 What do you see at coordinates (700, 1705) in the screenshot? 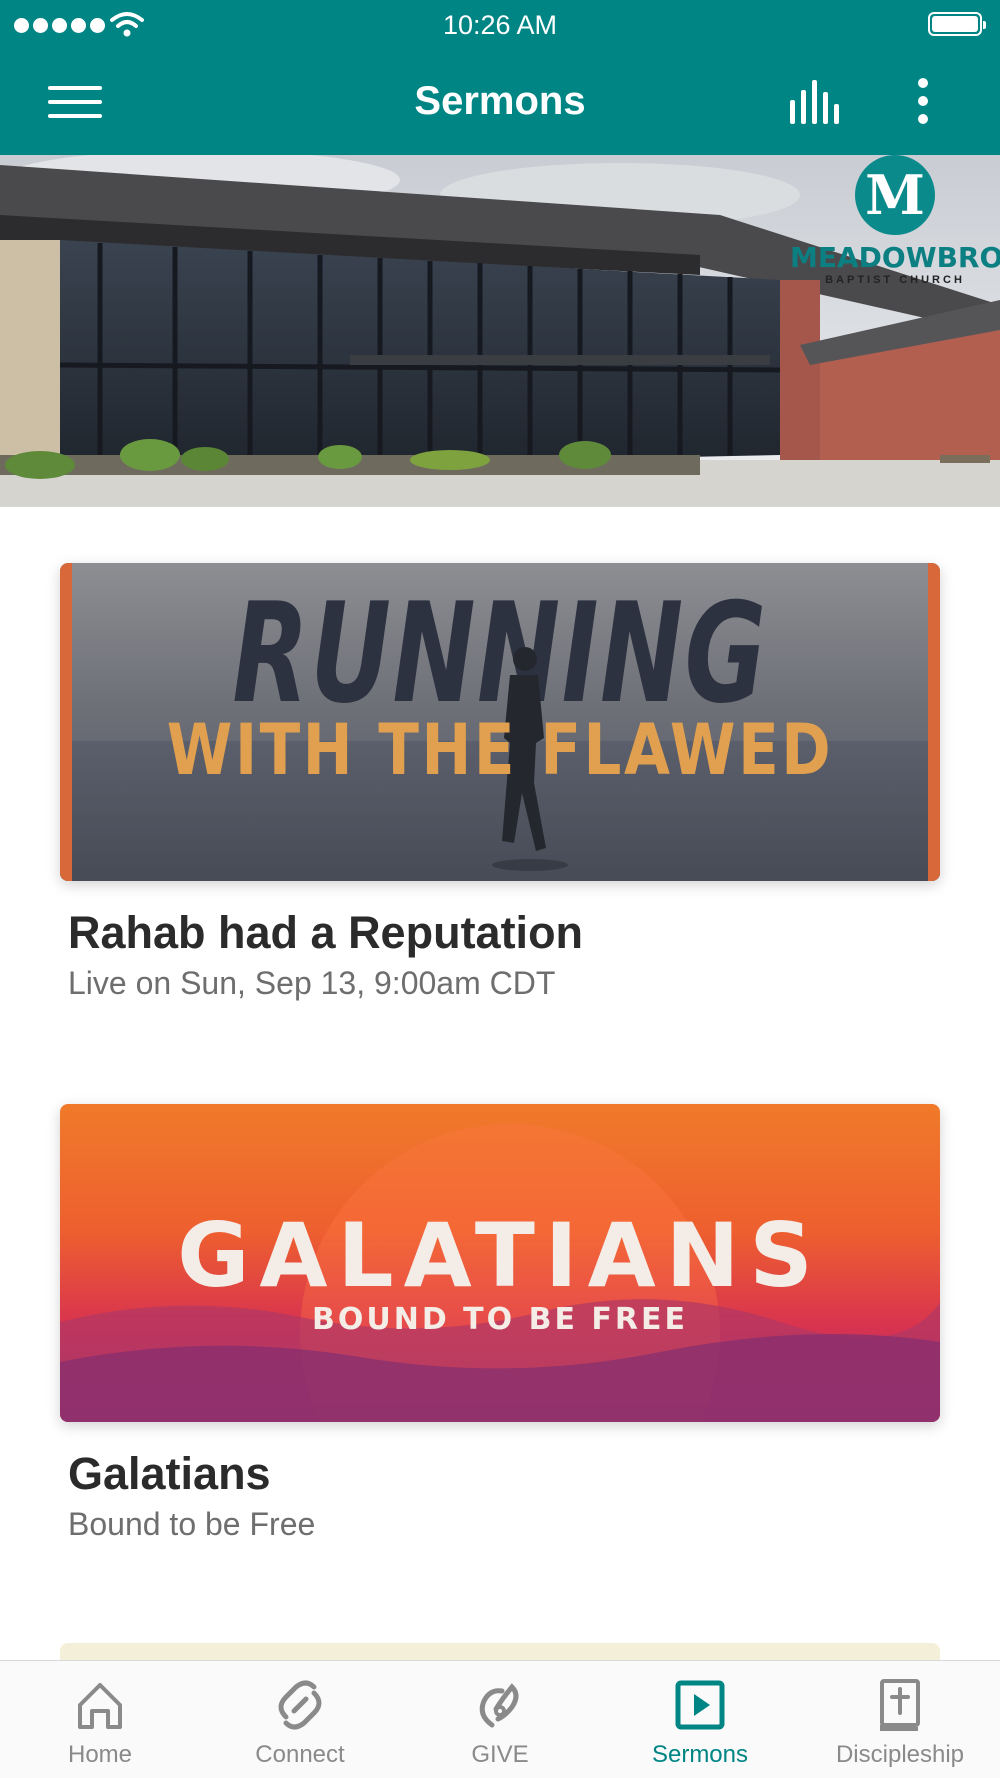
I see `play-square-icon` at bounding box center [700, 1705].